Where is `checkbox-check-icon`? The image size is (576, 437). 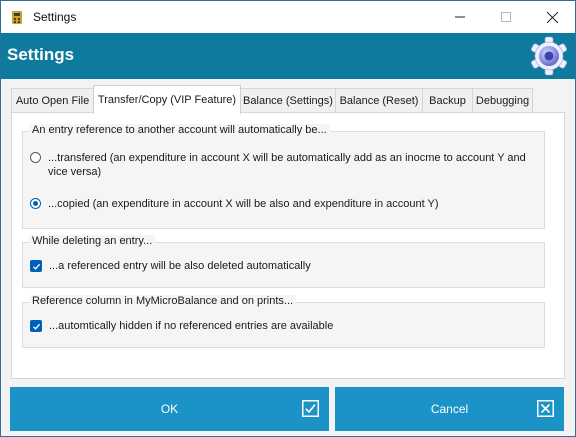
checkbox-check-icon is located at coordinates (310, 408).